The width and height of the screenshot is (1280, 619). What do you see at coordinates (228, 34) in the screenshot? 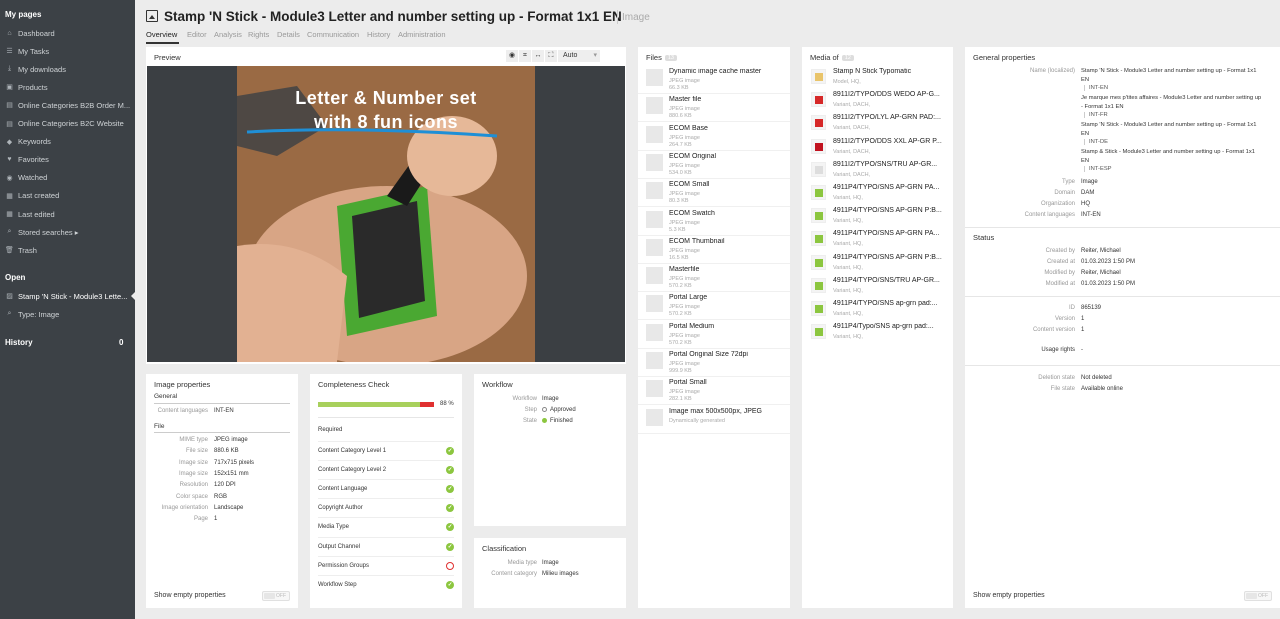
I see `tab-analysis: Analysis` at bounding box center [228, 34].